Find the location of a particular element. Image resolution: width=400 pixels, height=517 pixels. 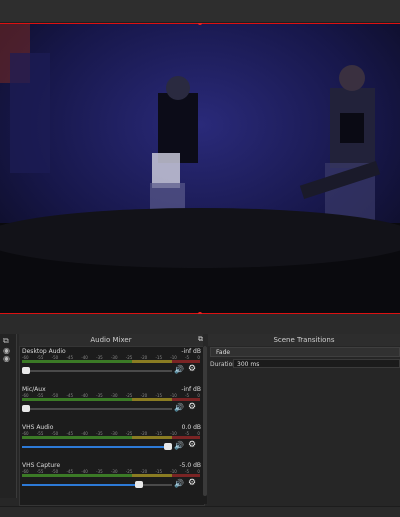

mixer-scrollbar is located at coordinates (205, 425).